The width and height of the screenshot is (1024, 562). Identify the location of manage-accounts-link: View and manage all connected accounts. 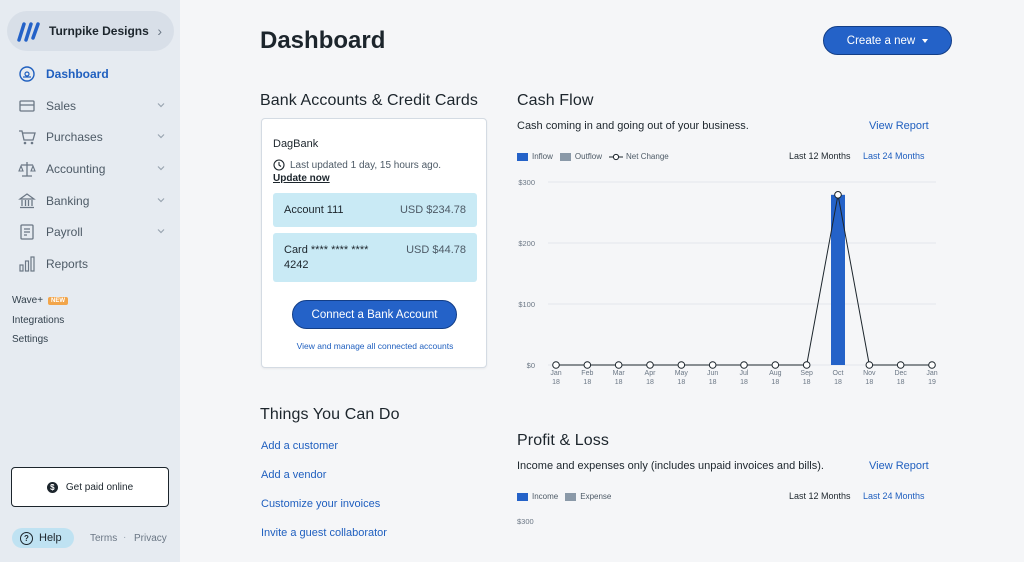
(375, 346).